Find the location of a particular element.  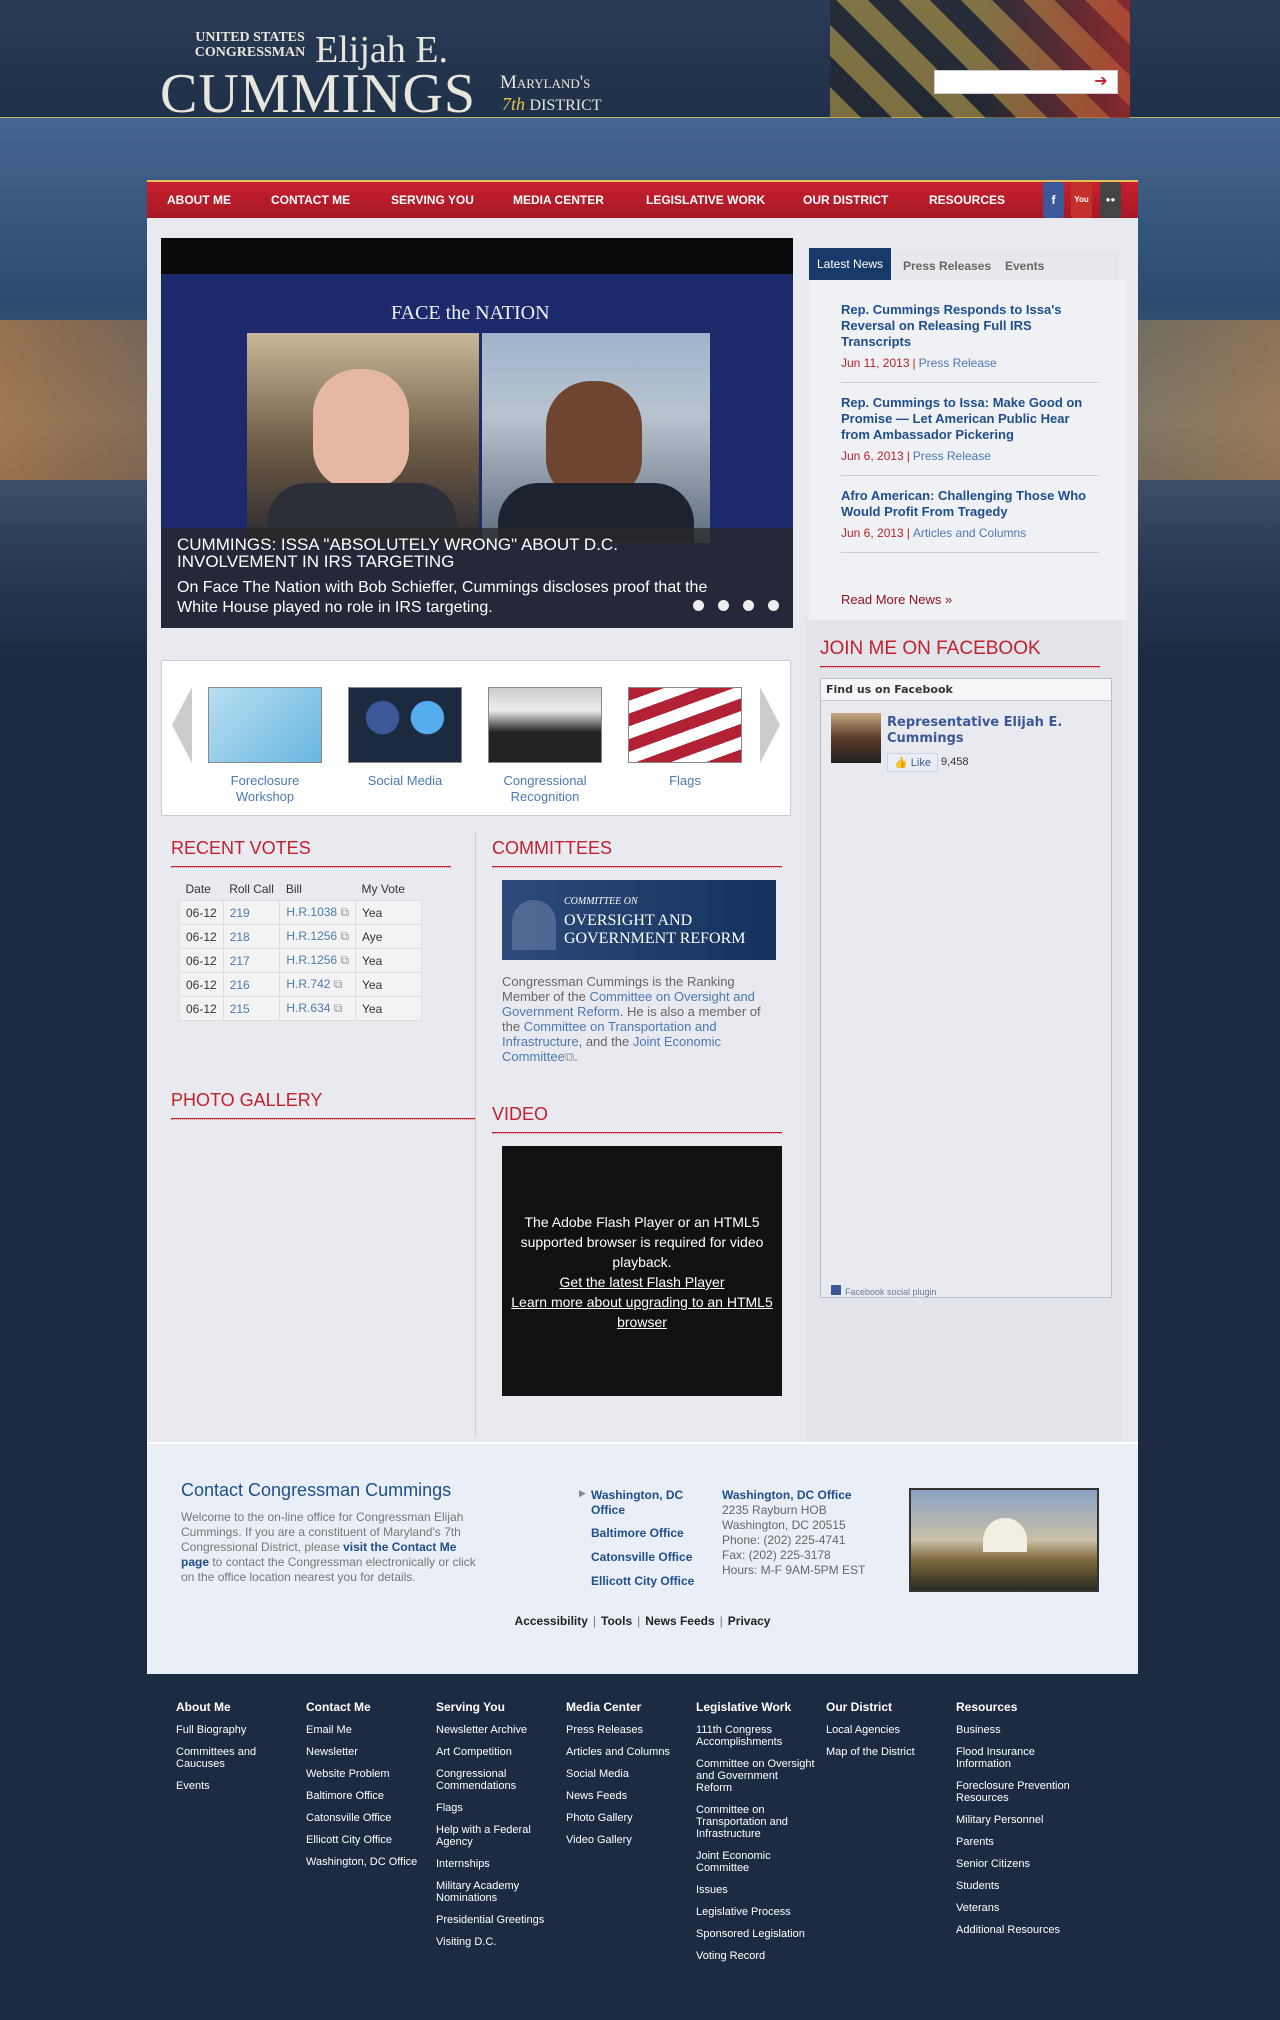

sitemap-link: Visiting D.C. is located at coordinates (496, 1942).